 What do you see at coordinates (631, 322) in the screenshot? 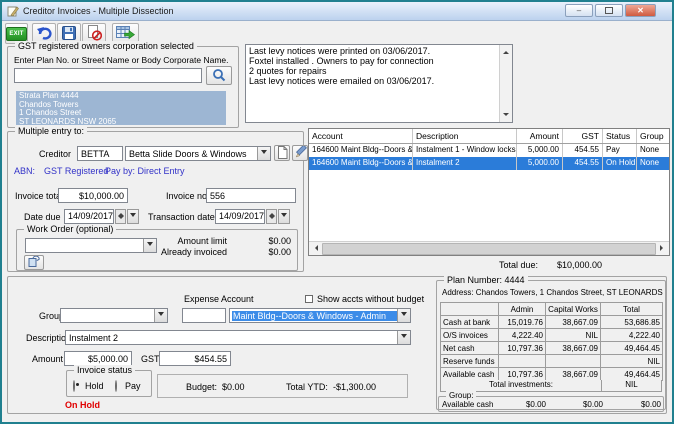
I see `total-value: 53,686.85` at bounding box center [631, 322].